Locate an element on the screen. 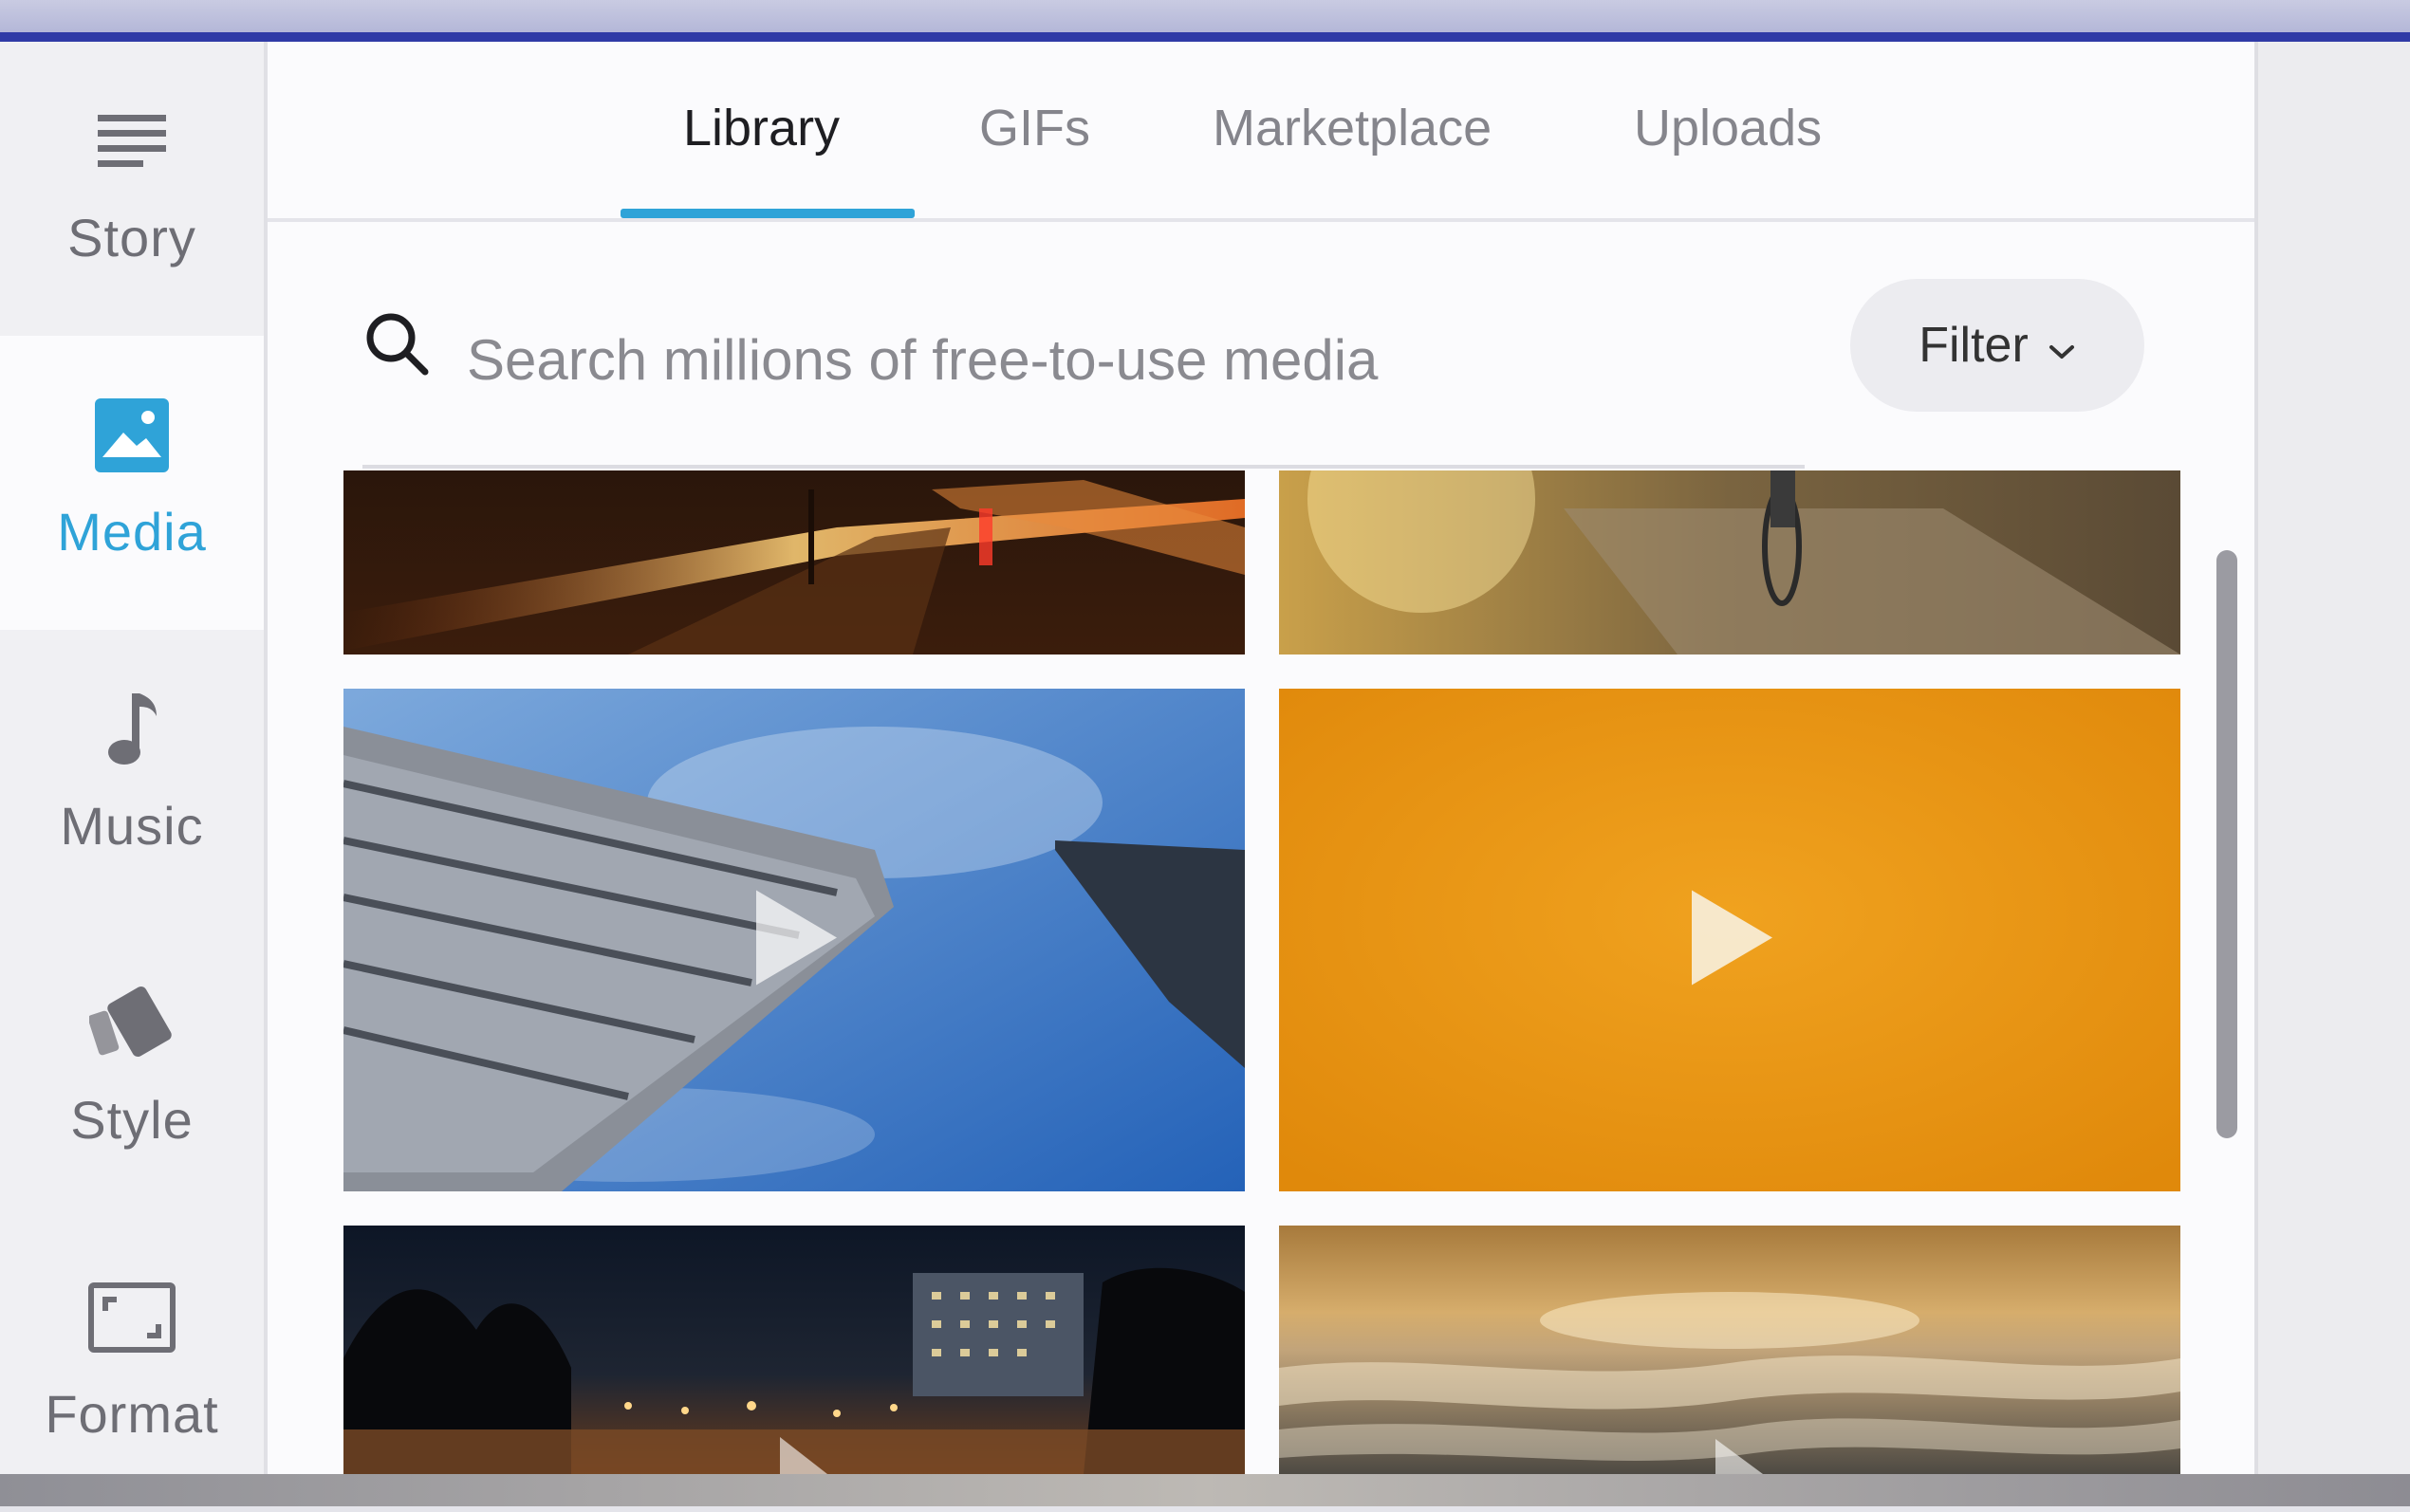  music-note-icon is located at coordinates (131, 729).